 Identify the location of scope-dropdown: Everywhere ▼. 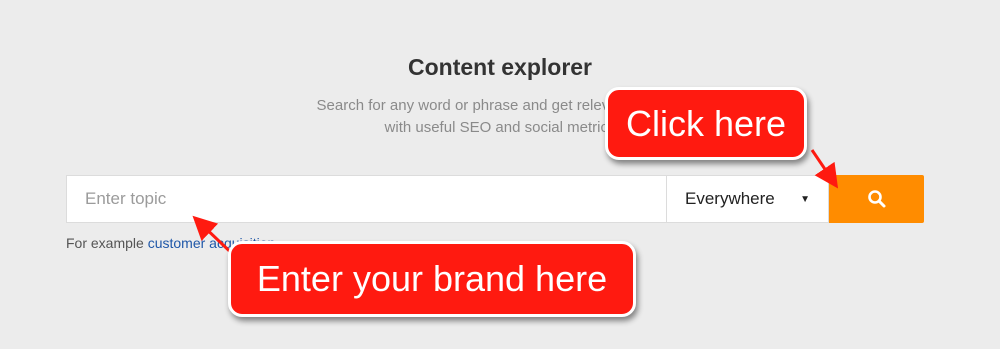
(747, 199).